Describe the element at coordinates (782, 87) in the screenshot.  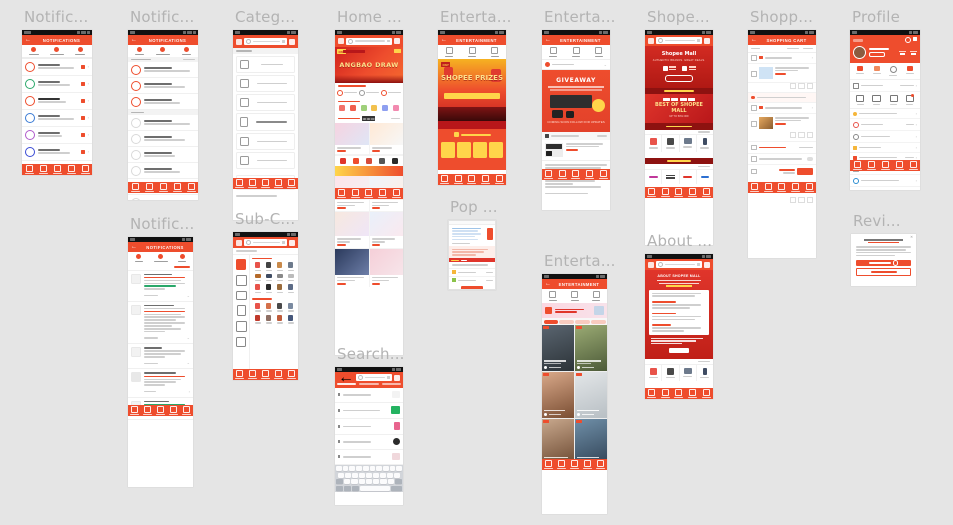
I see `qty-stepper` at that location.